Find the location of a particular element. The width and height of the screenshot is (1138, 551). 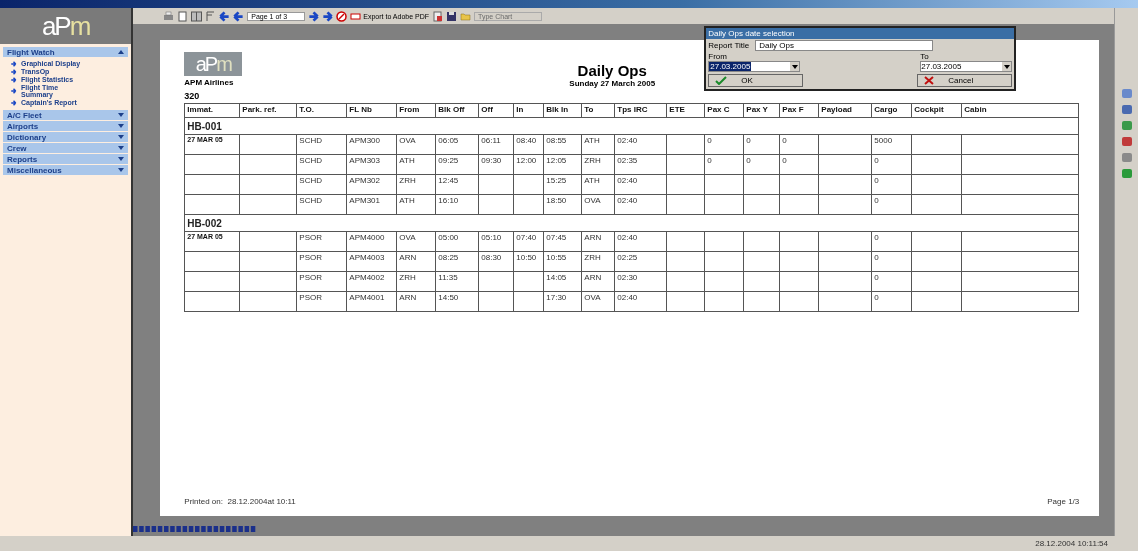

column-header: FL Nb is located at coordinates (371, 110).